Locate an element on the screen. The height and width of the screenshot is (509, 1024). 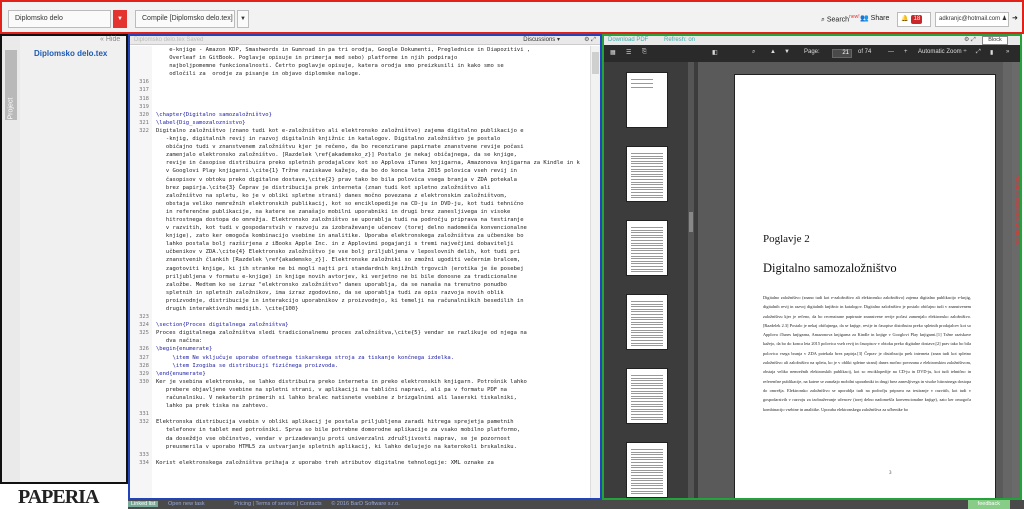
line-text: drugih interaktivnih medijih. \cite{100} is located at coordinates (366, 309).